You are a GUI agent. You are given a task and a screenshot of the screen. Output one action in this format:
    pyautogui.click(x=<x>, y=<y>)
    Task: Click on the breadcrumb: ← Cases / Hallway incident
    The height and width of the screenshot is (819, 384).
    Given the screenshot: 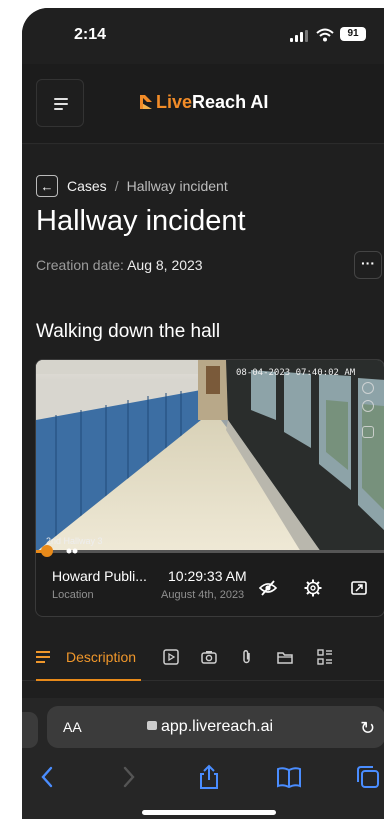 What is the action you would take?
    pyautogui.click(x=132, y=186)
    